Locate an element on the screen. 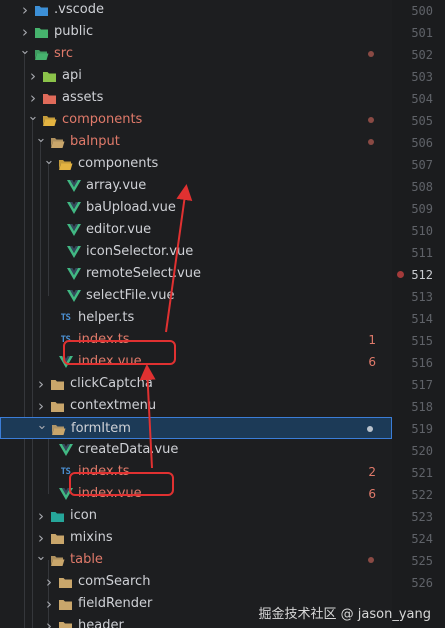 This screenshot has width=445, height=628. highlight-box-bainput-index-vue is located at coordinates (119, 352).